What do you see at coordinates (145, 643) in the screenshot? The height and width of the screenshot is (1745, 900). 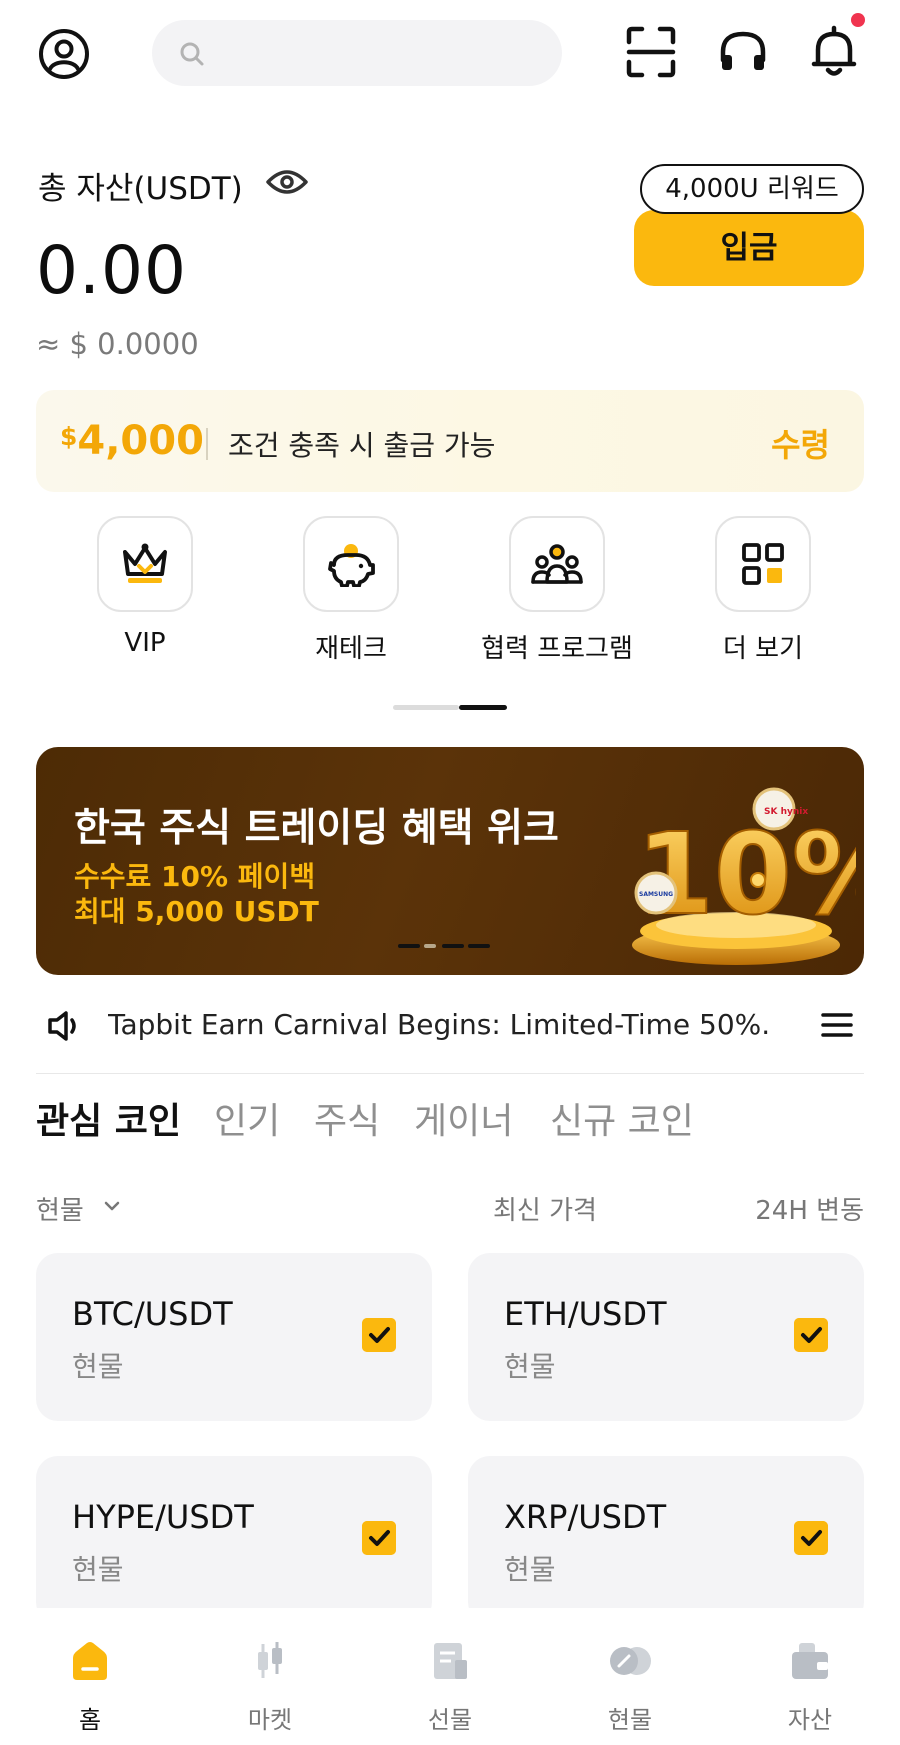 I see `quick-action-label: VIP` at bounding box center [145, 643].